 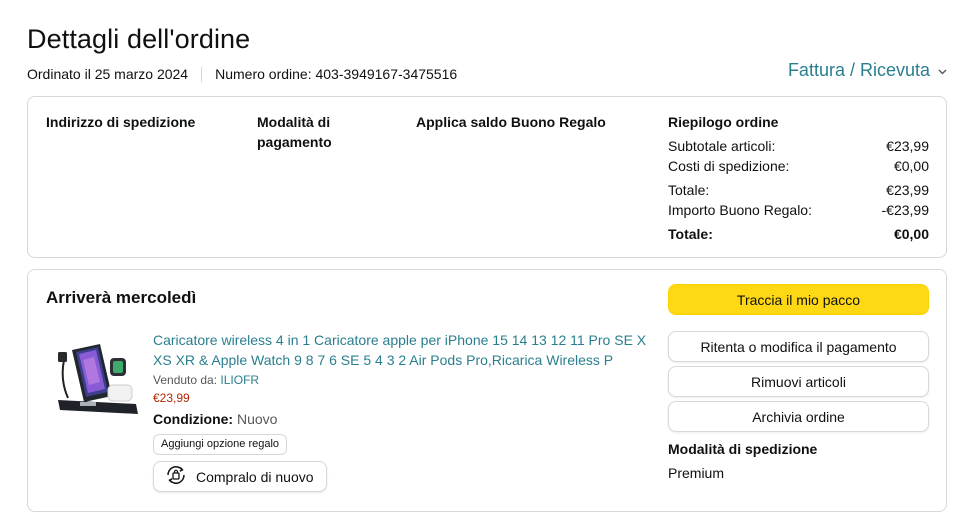 What do you see at coordinates (97, 375) in the screenshot?
I see `product-image` at bounding box center [97, 375].